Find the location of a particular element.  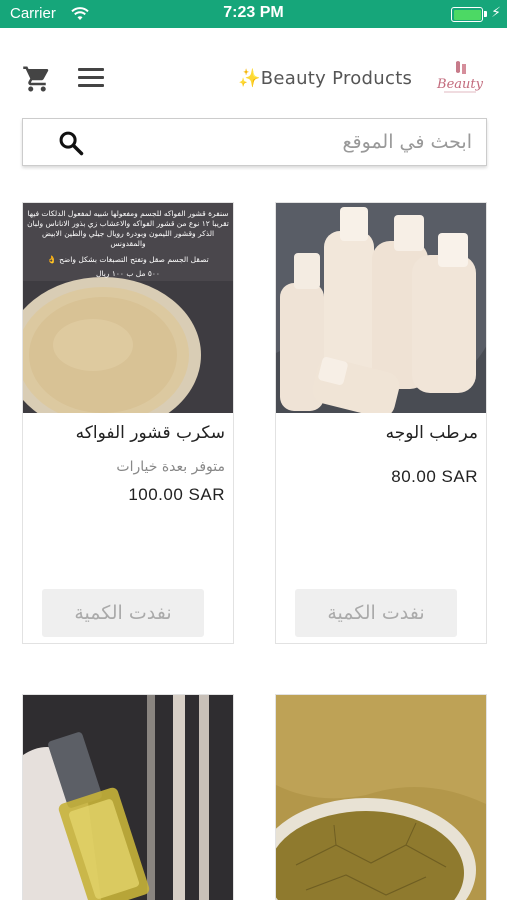

oil-bottle-photo is located at coordinates (128, 797).